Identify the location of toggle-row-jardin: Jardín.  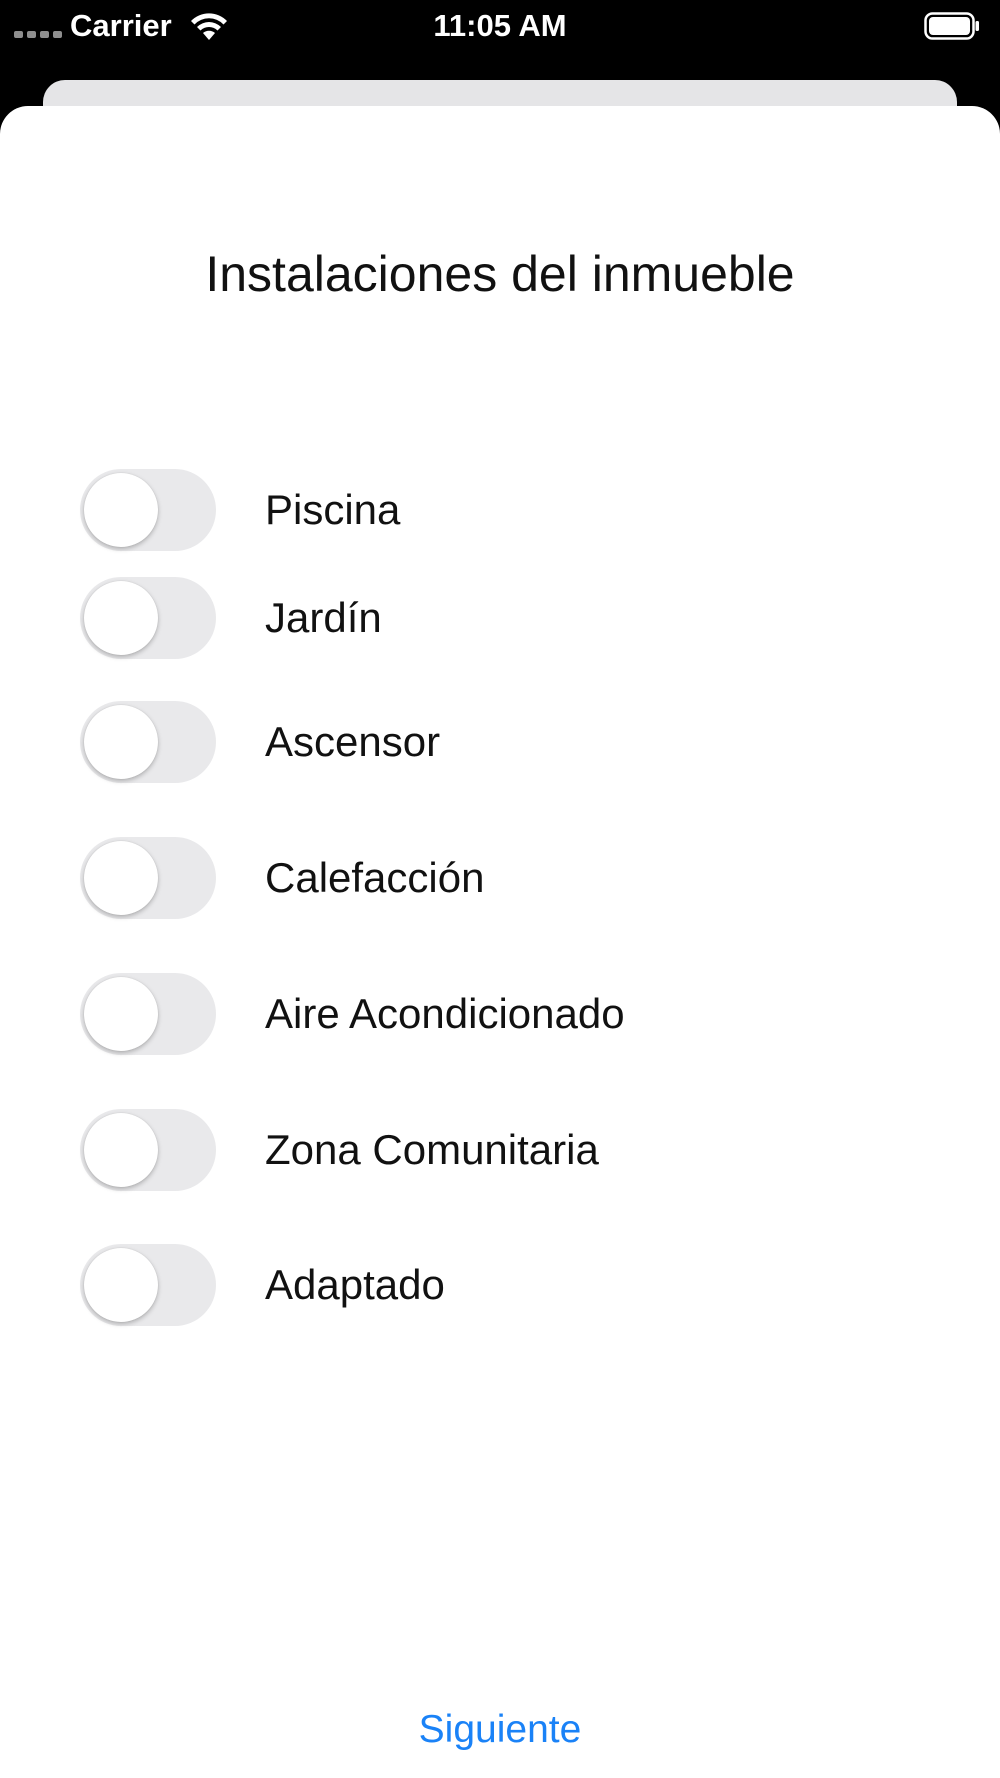
(231, 618).